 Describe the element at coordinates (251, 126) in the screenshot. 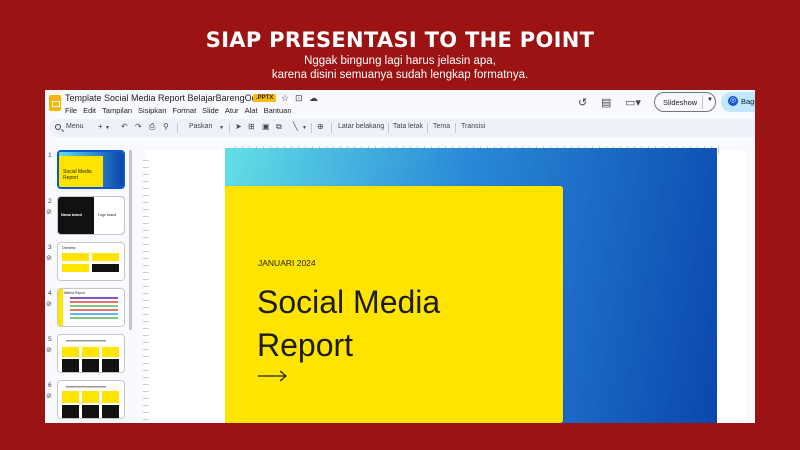

I see `text-box-icon: ⊞` at that location.